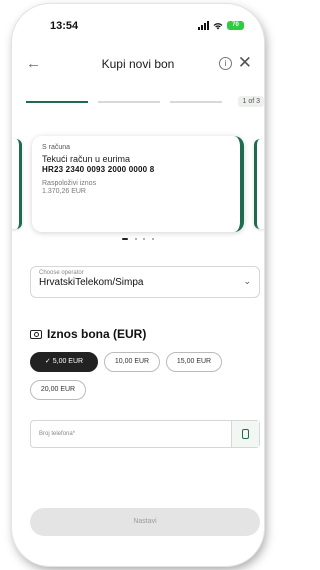 Image resolution: width=320 pixels, height=570 pixels. Describe the element at coordinates (69, 183) in the screenshot. I see `available-label: Raspoloživi iznos` at that location.